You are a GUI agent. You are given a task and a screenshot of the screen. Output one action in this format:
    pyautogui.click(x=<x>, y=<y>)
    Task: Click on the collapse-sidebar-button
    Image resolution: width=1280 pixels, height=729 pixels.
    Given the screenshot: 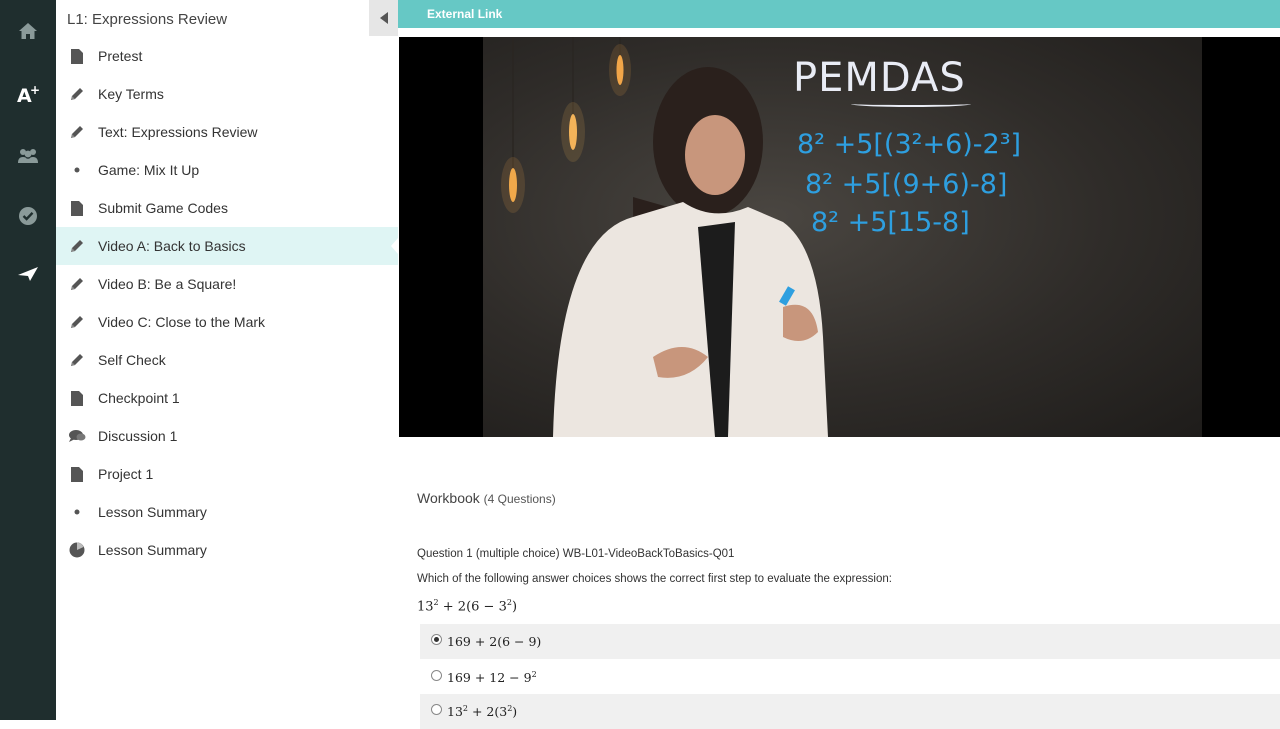 What is the action you would take?
    pyautogui.click(x=383, y=18)
    